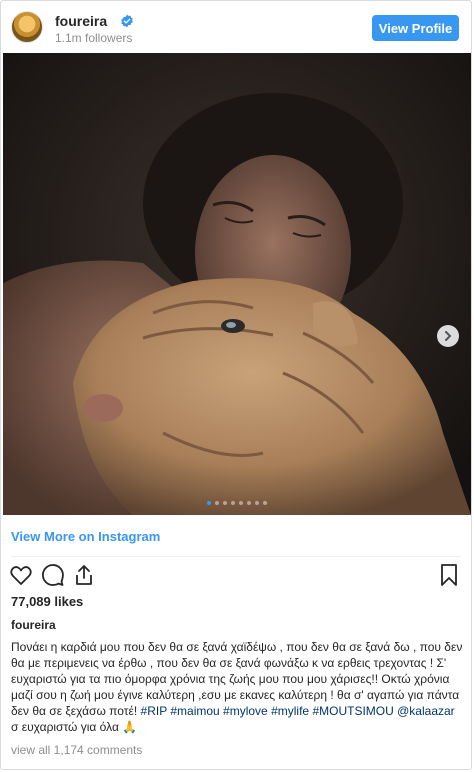  What do you see at coordinates (74, 727) in the screenshot?
I see `caption-tail: σ ευχαριστώ για όλα 🙏` at bounding box center [74, 727].